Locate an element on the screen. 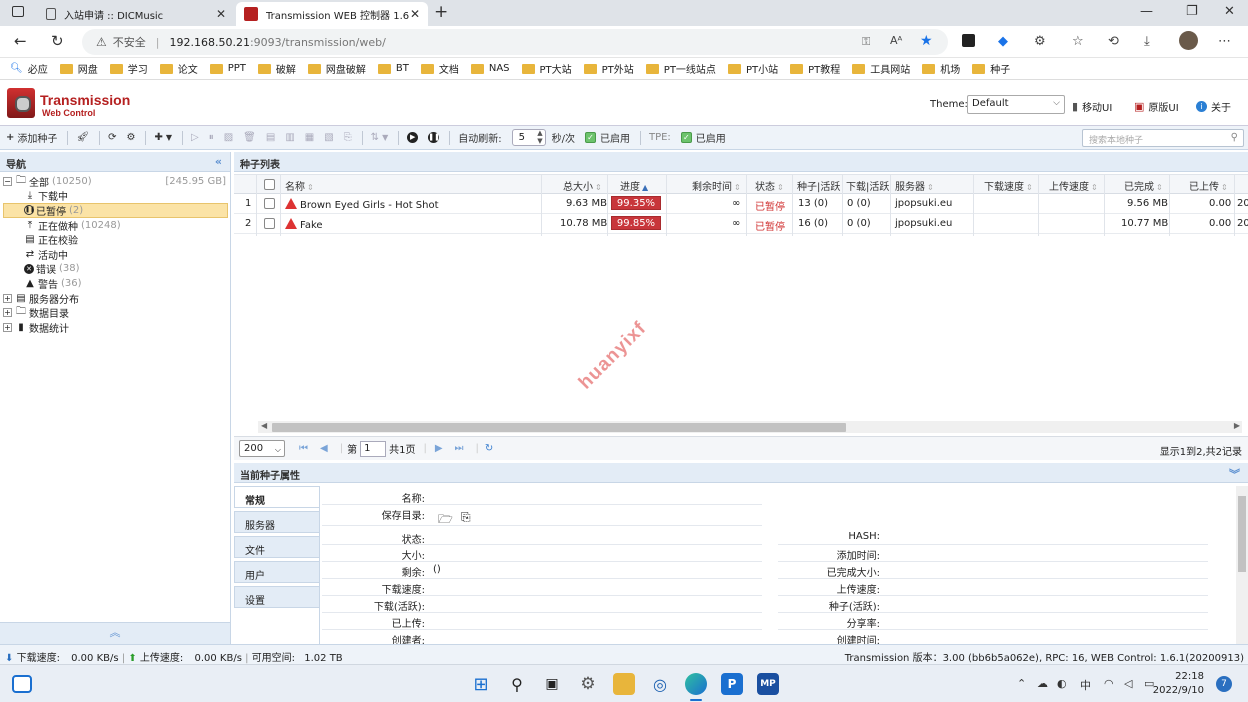  key-icon: ⚿ is located at coordinates (866, 42).